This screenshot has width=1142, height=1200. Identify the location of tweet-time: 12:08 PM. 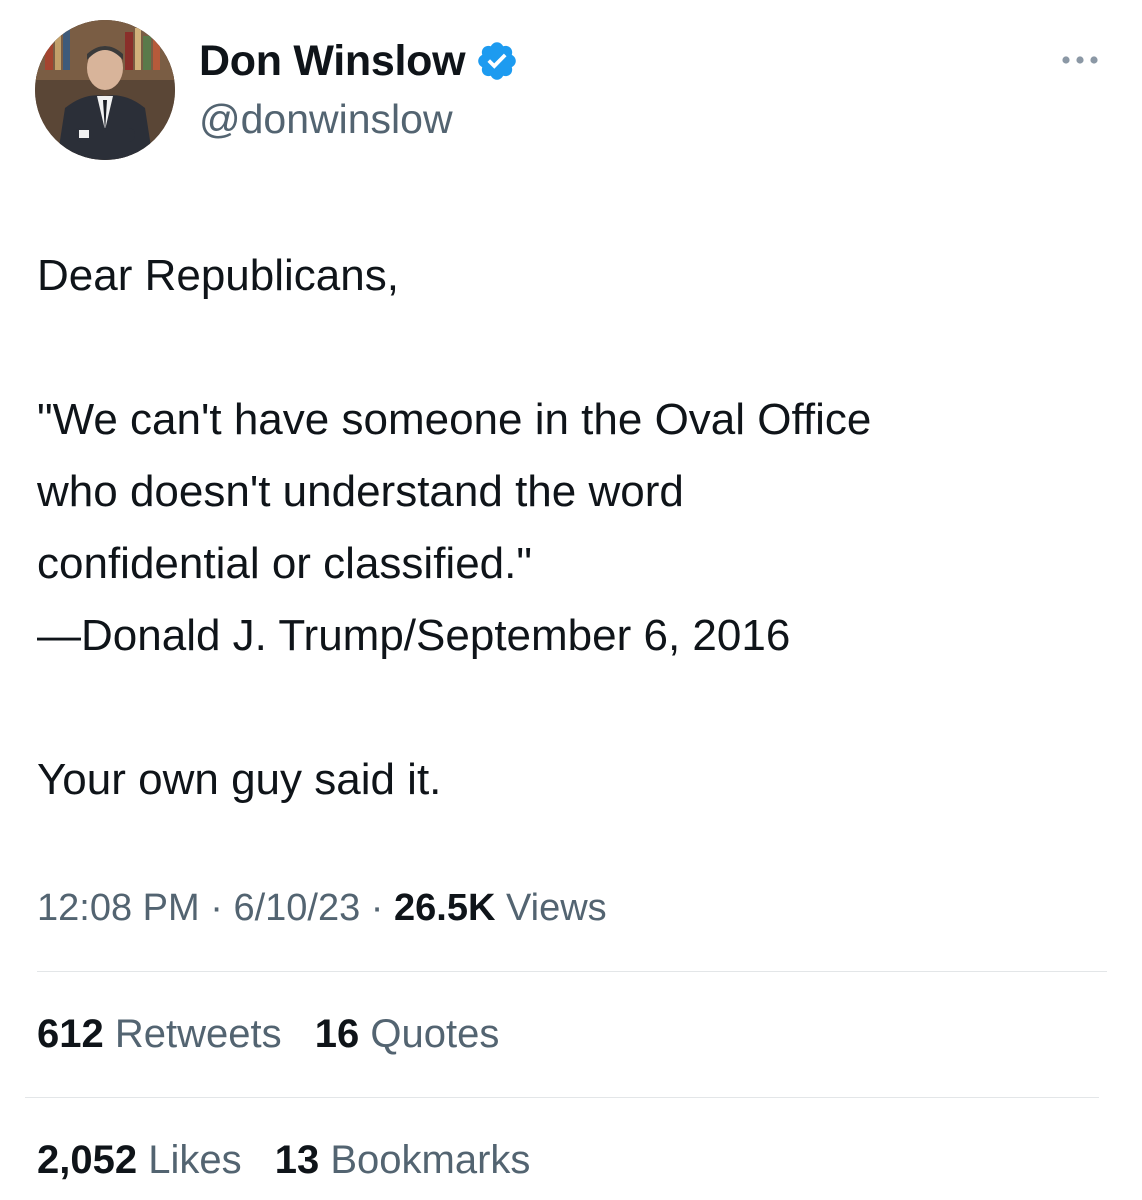
(118, 908).